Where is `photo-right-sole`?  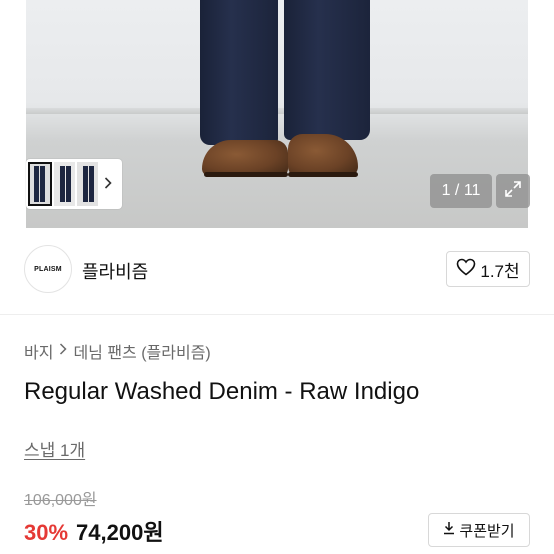 photo-right-sole is located at coordinates (323, 174).